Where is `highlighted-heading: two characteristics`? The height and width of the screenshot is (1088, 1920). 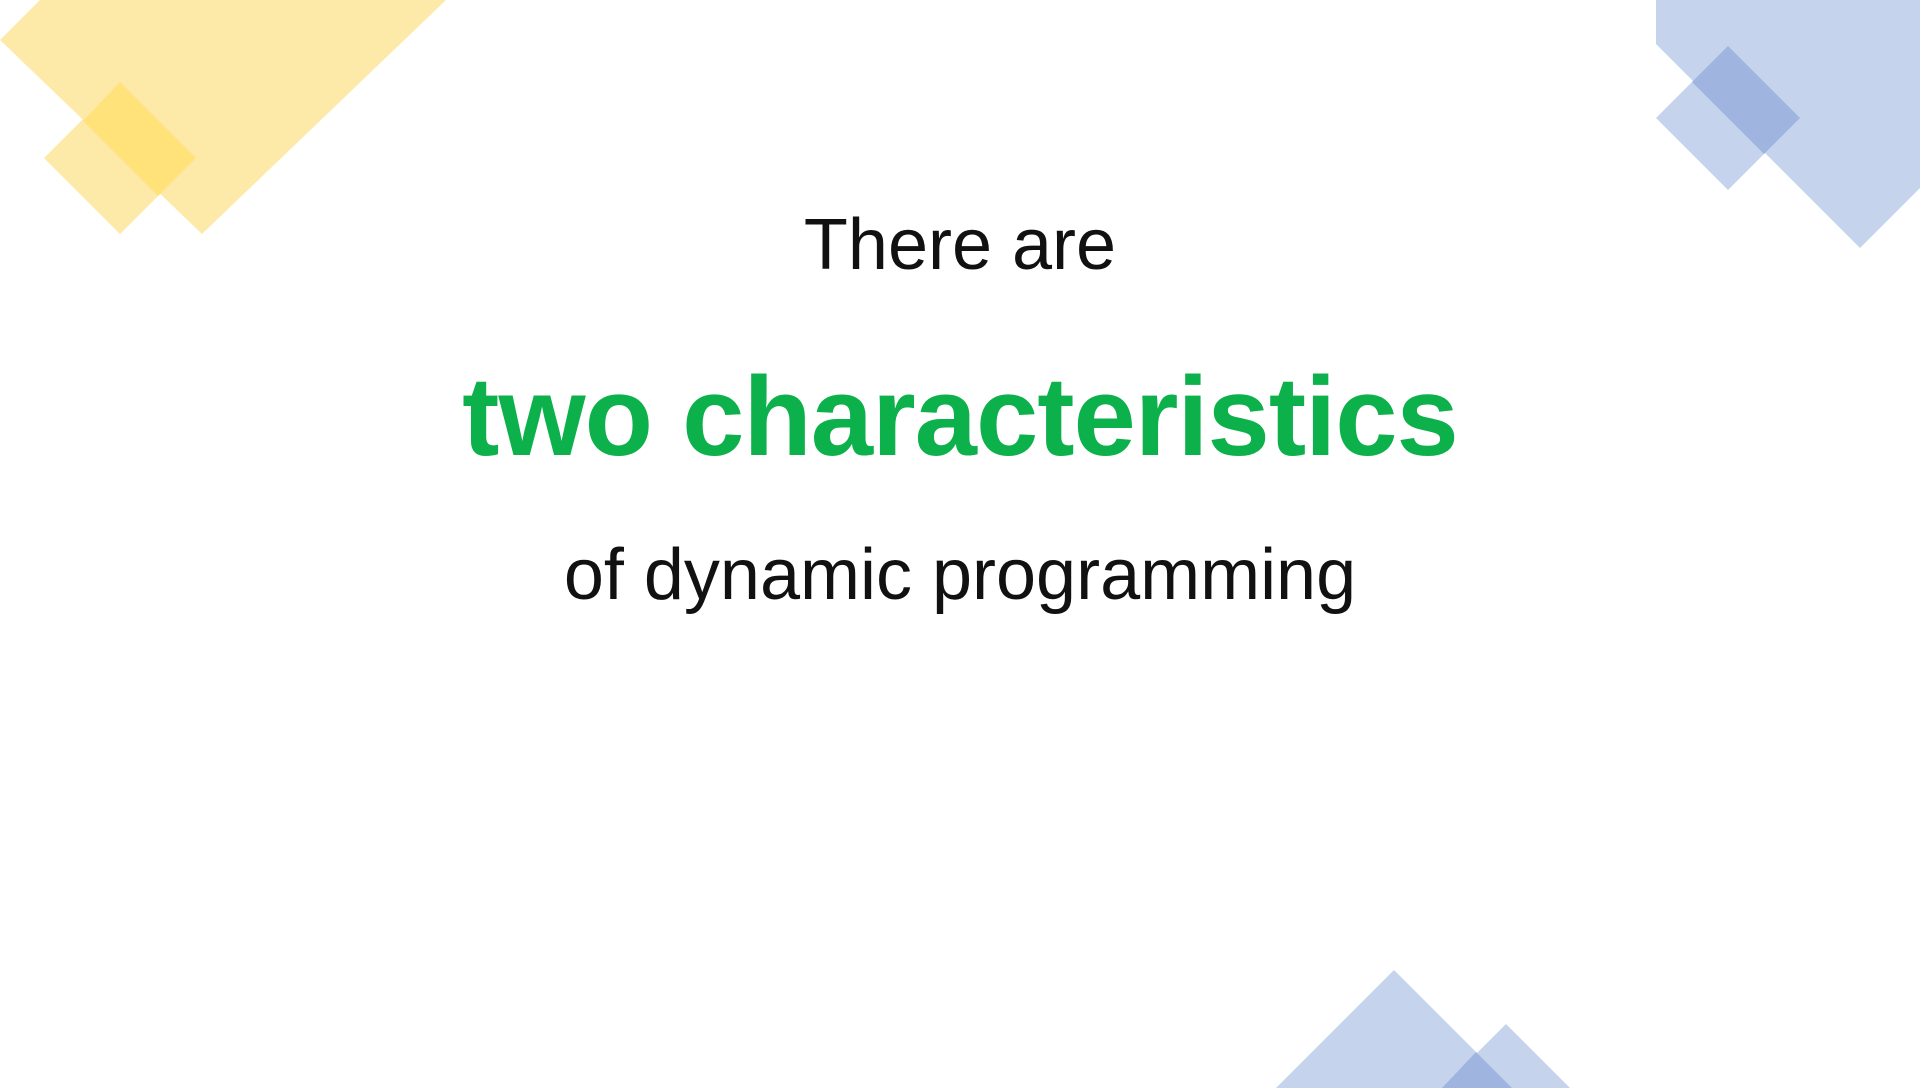
highlighted-heading: two characteristics is located at coordinates (960, 416).